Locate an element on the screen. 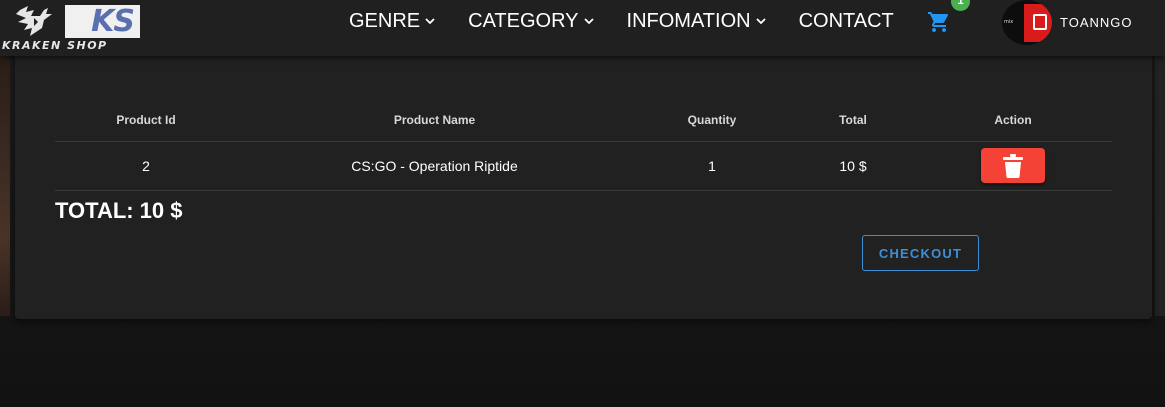 The width and height of the screenshot is (1165, 407). logo-ks-mark: KS is located at coordinates (102, 21).